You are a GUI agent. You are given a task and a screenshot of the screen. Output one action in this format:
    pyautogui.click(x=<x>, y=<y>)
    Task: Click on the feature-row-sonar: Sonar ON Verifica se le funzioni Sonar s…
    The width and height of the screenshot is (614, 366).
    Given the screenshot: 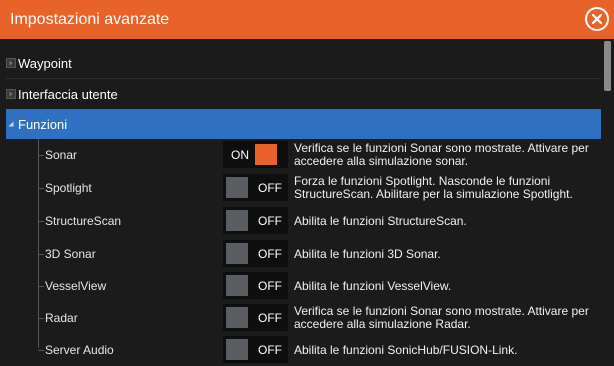 What is the action you would take?
    pyautogui.click(x=319, y=155)
    